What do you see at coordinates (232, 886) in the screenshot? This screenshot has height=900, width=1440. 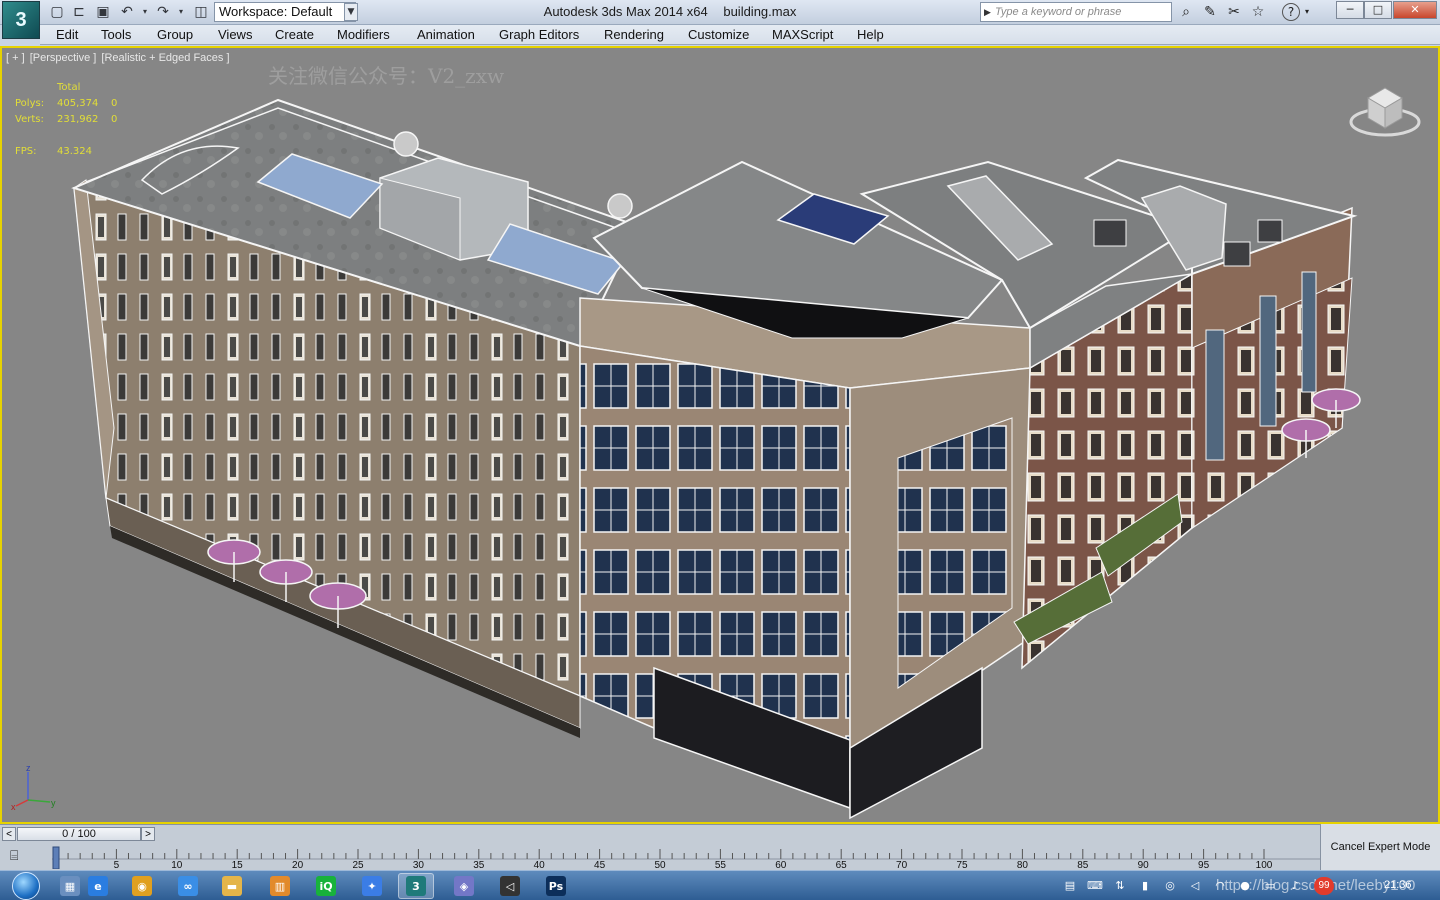 I see `taskbar-app-folder: ▬` at bounding box center [232, 886].